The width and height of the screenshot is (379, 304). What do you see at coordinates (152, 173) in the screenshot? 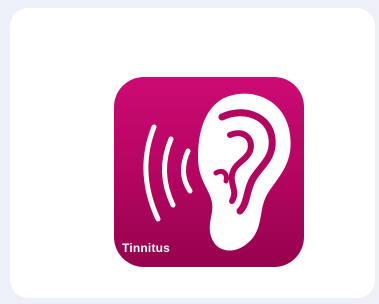
I see `sound-wave-outer` at bounding box center [152, 173].